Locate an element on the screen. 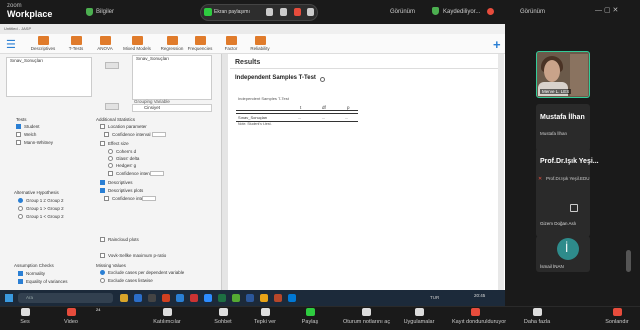  camera-icon is located at coordinates (283, 12).